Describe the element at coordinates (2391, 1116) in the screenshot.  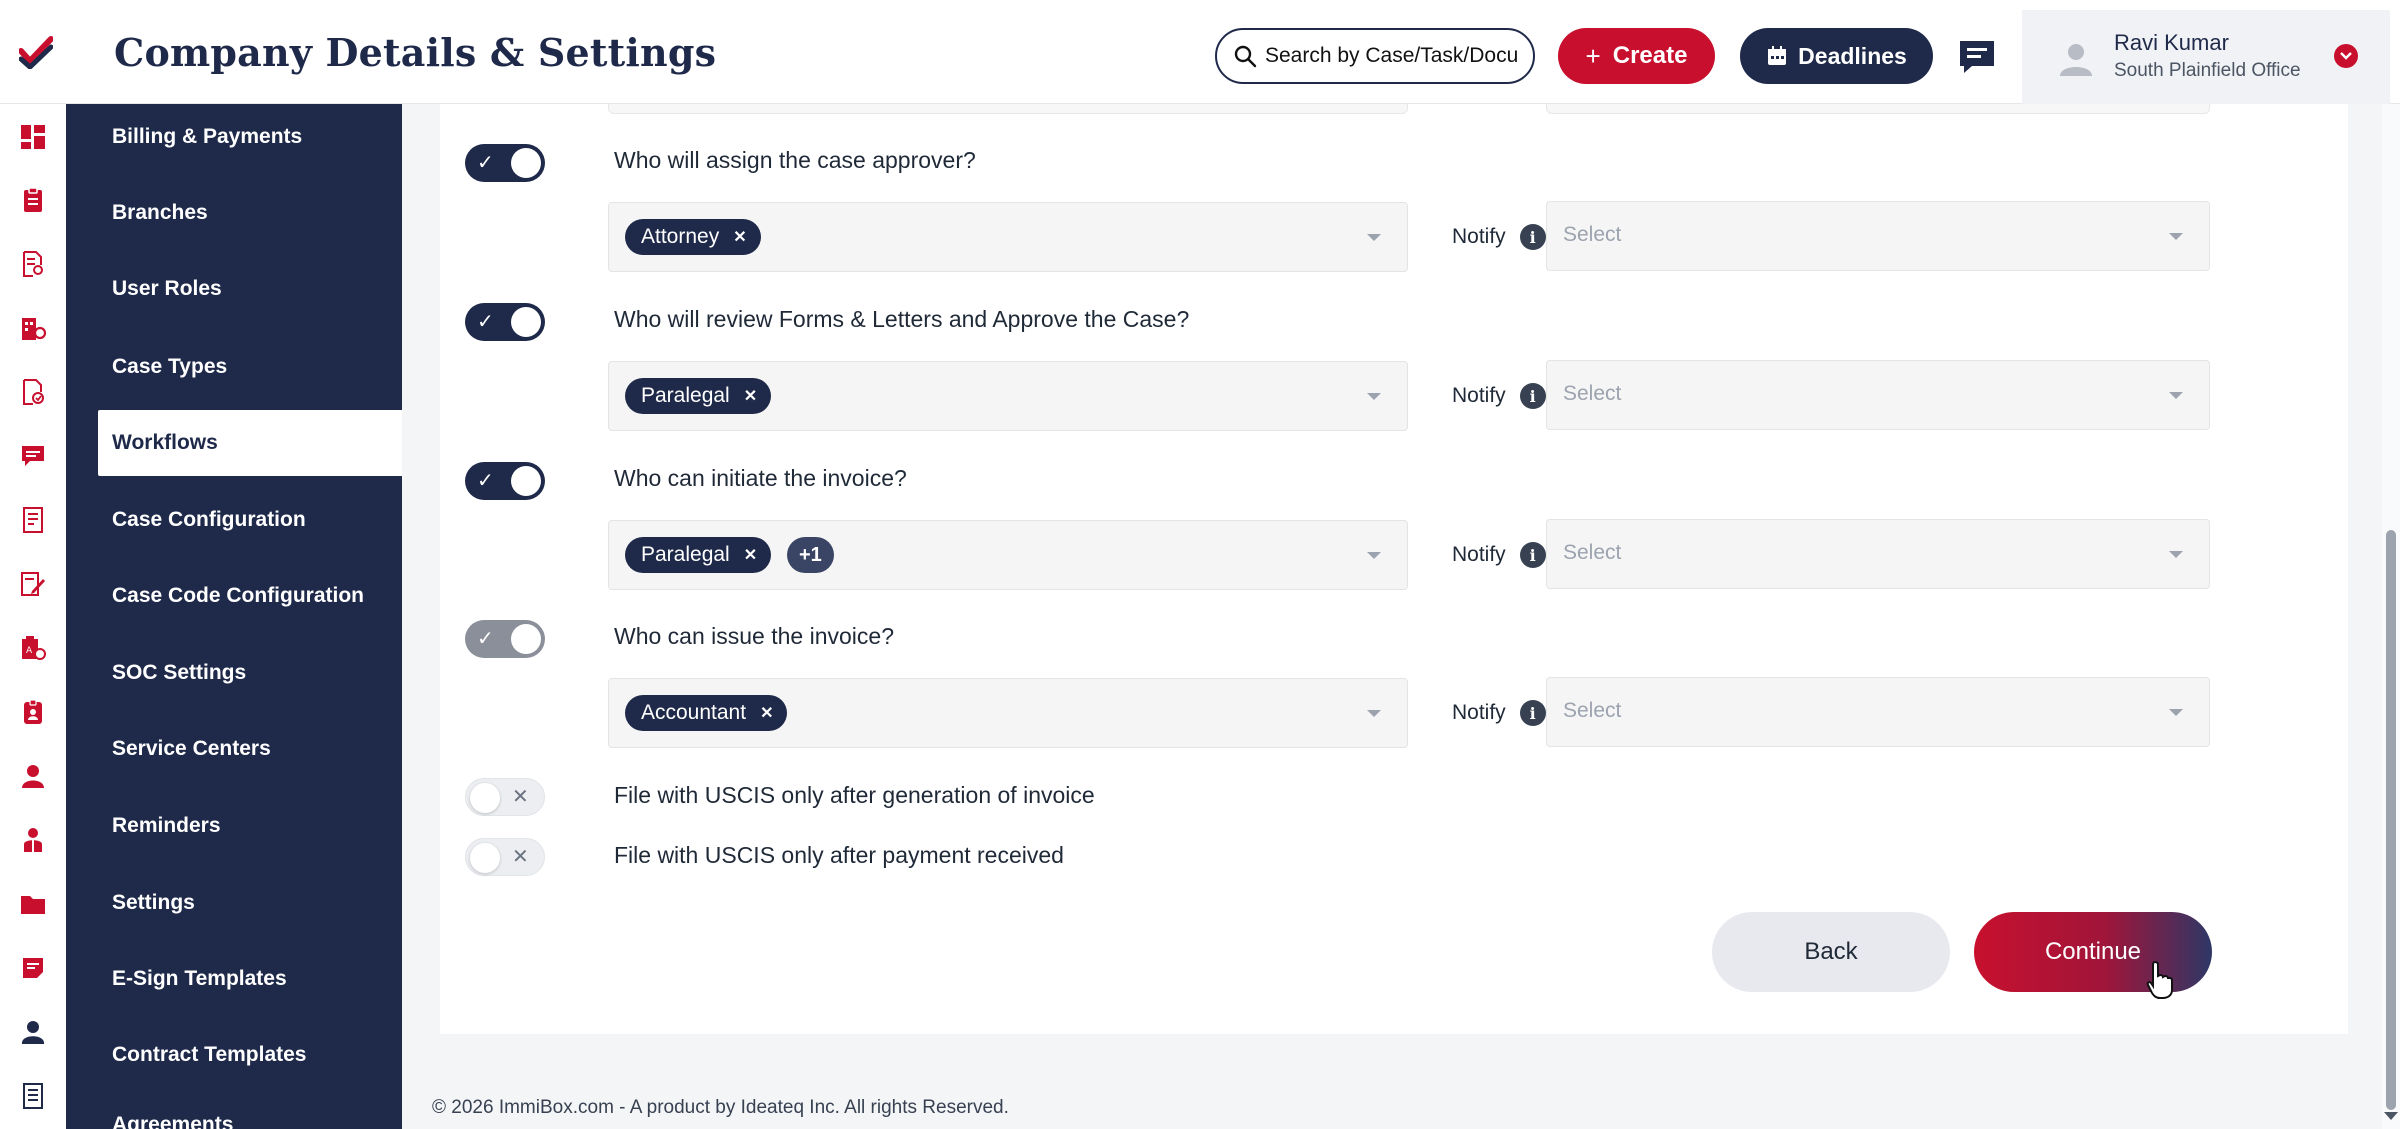
I see `scroll-down-arrow-icon` at that location.